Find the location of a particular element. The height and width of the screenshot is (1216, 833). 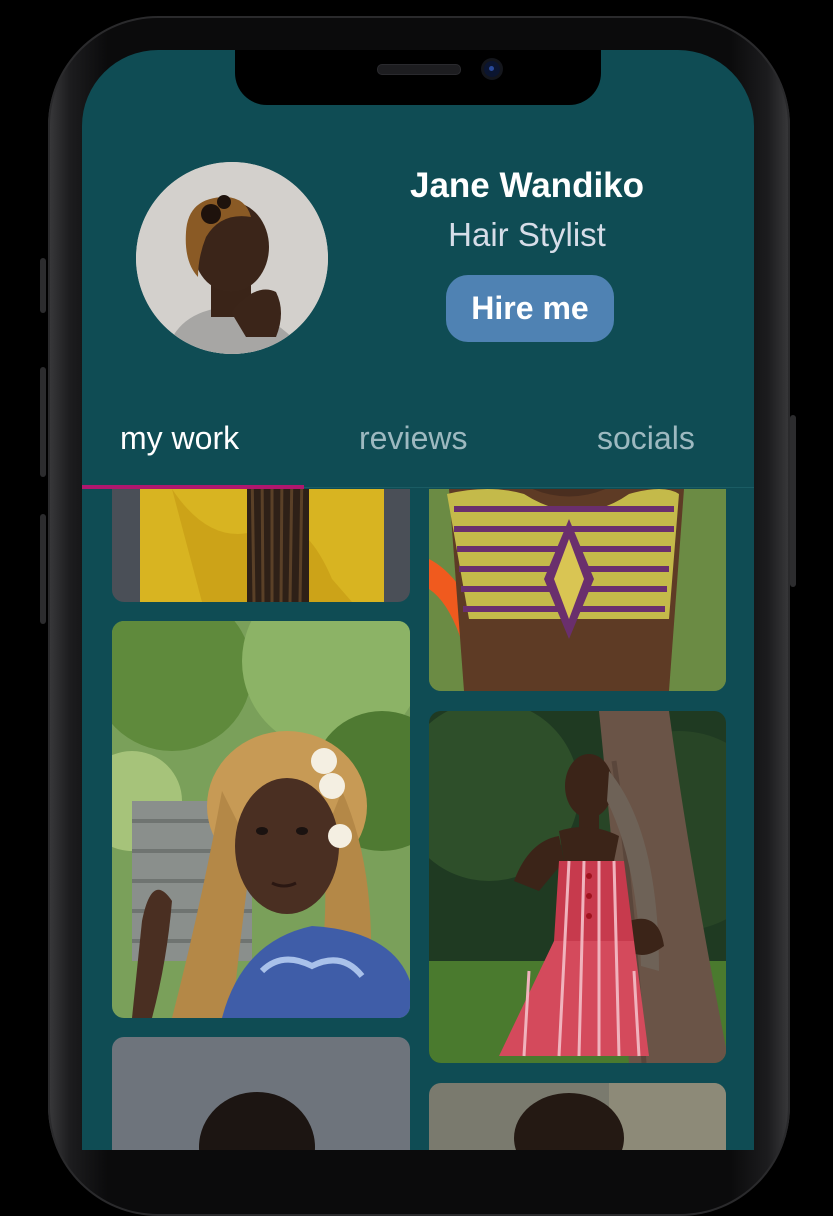

gallery-item-outdoor-portrait is located at coordinates (577, 1116).